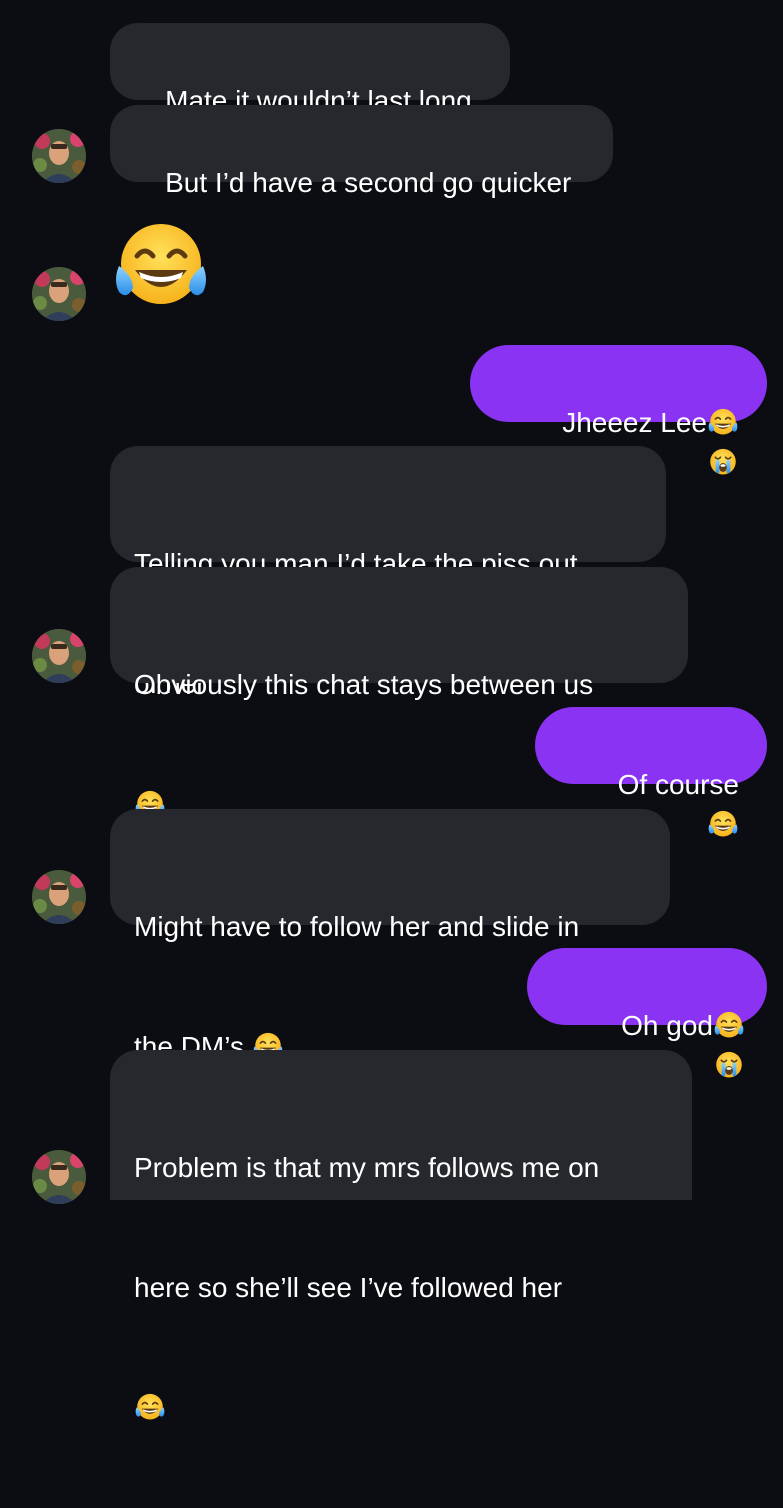 The image size is (783, 1508). I want to click on incoming-message-bubble: Obviously this chat stays between us, so click(399, 625).